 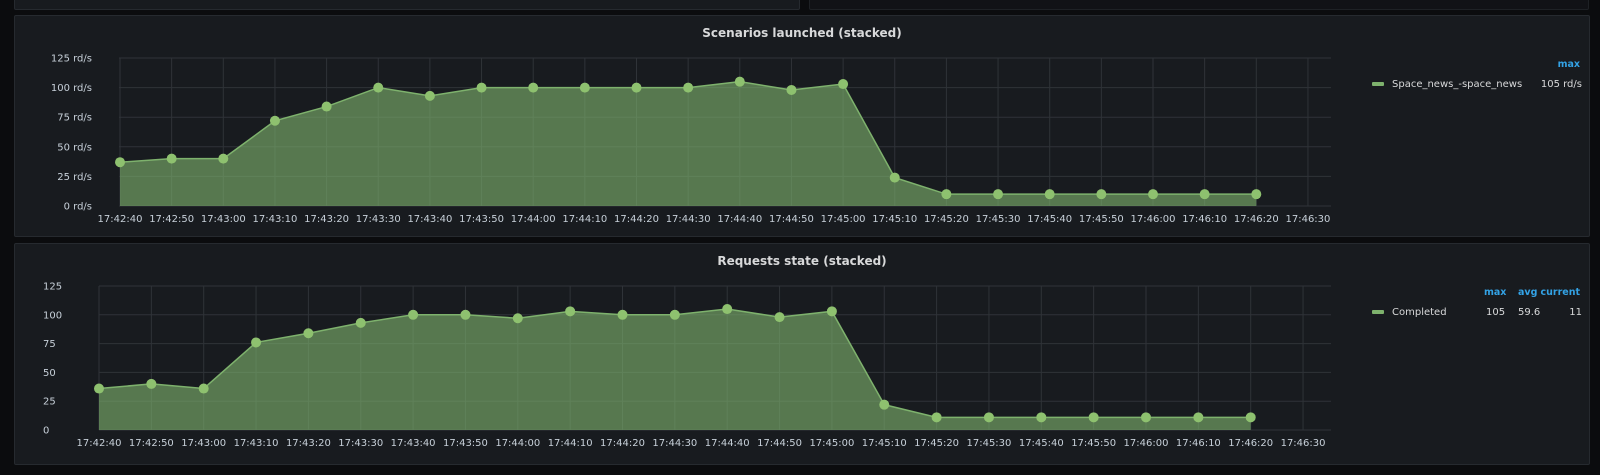 I want to click on x-tick-label: 17:43:00, so click(x=223, y=219).